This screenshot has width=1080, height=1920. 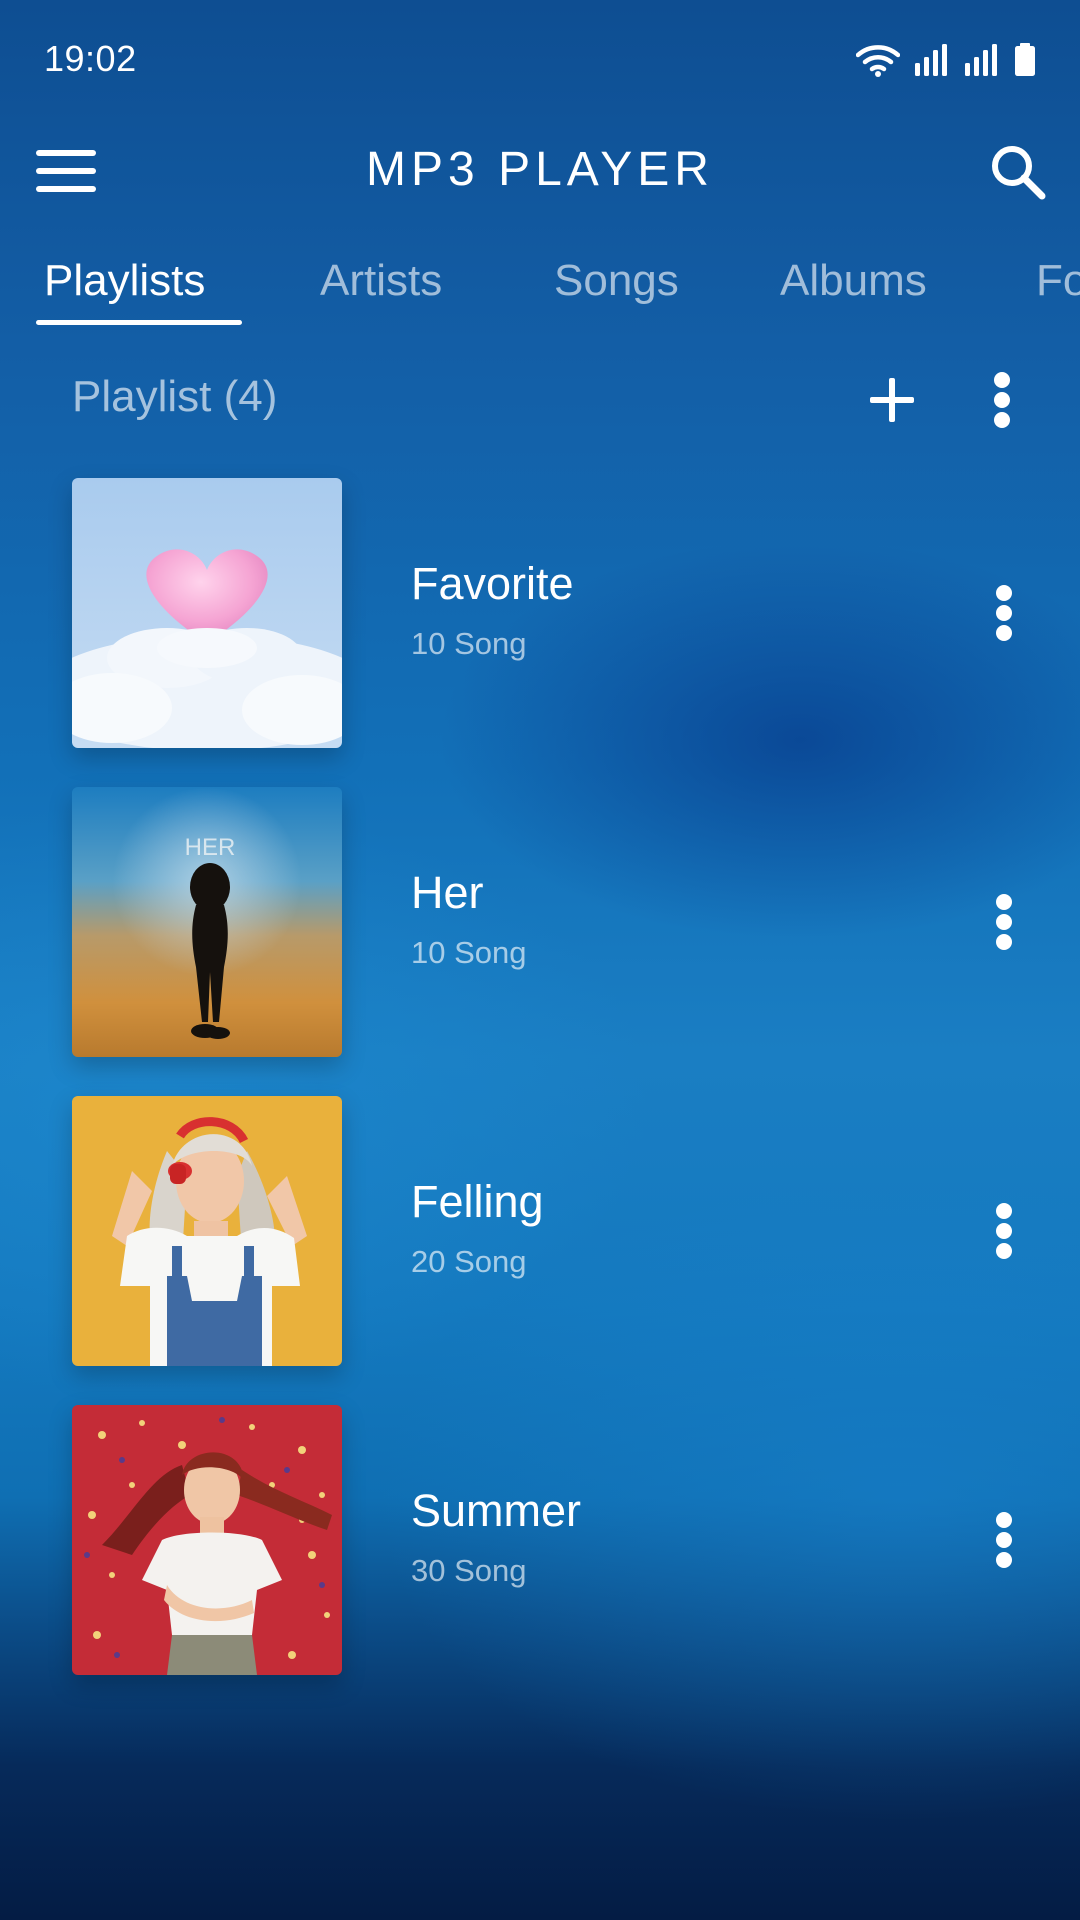 What do you see at coordinates (469, 1570) in the screenshot?
I see `playlist-song-count: 30 Song` at bounding box center [469, 1570].